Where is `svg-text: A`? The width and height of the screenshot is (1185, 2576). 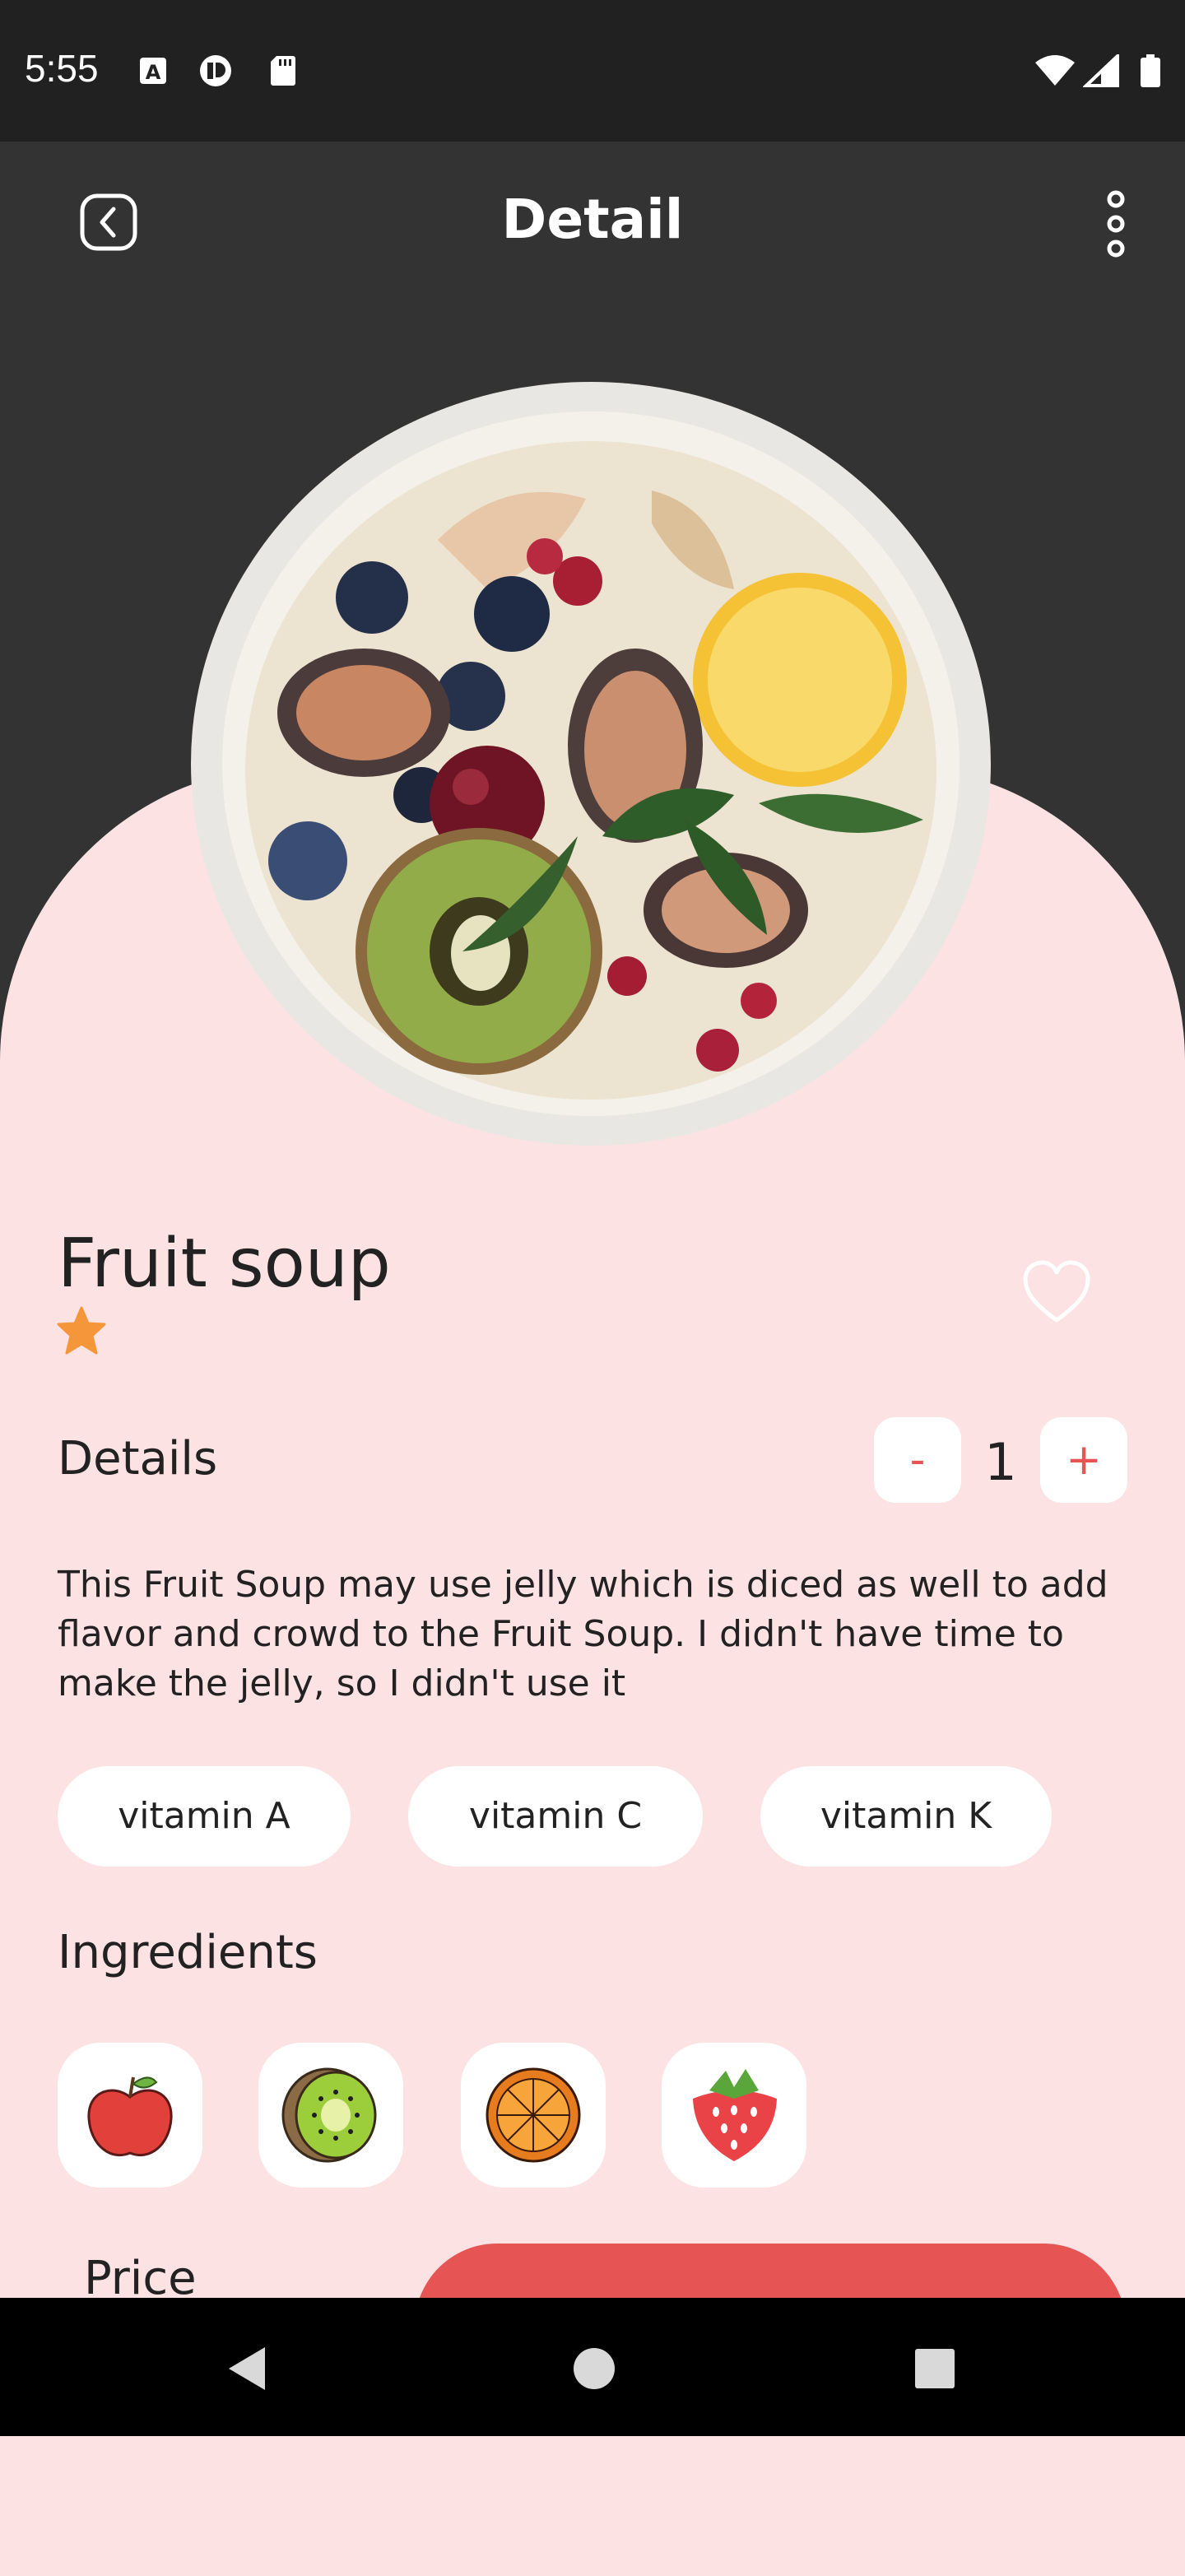 svg-text: A is located at coordinates (153, 72).